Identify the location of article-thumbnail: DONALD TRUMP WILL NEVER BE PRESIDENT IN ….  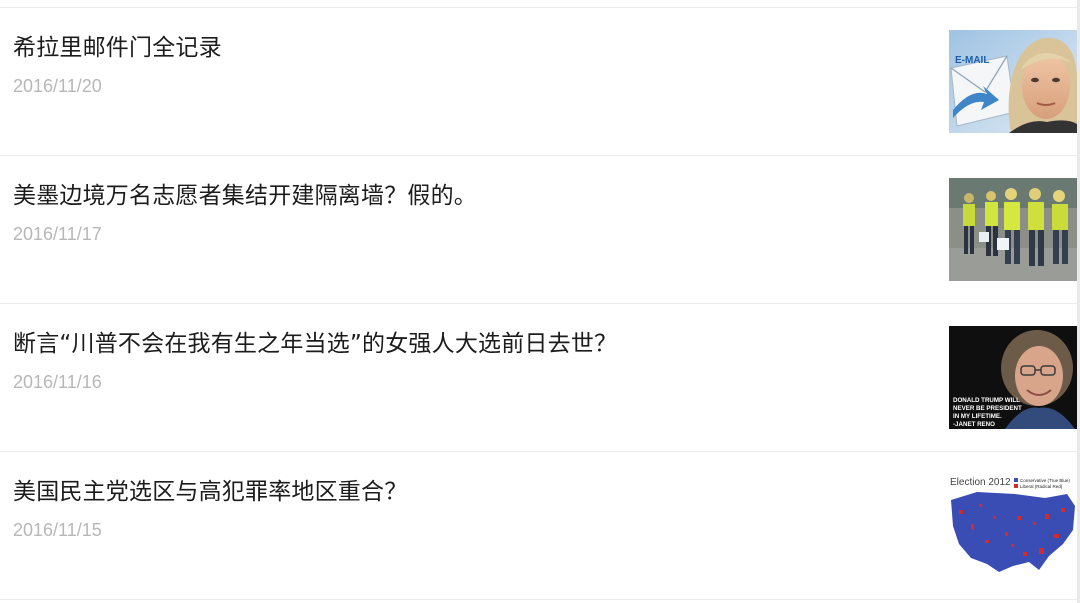
(1013, 377).